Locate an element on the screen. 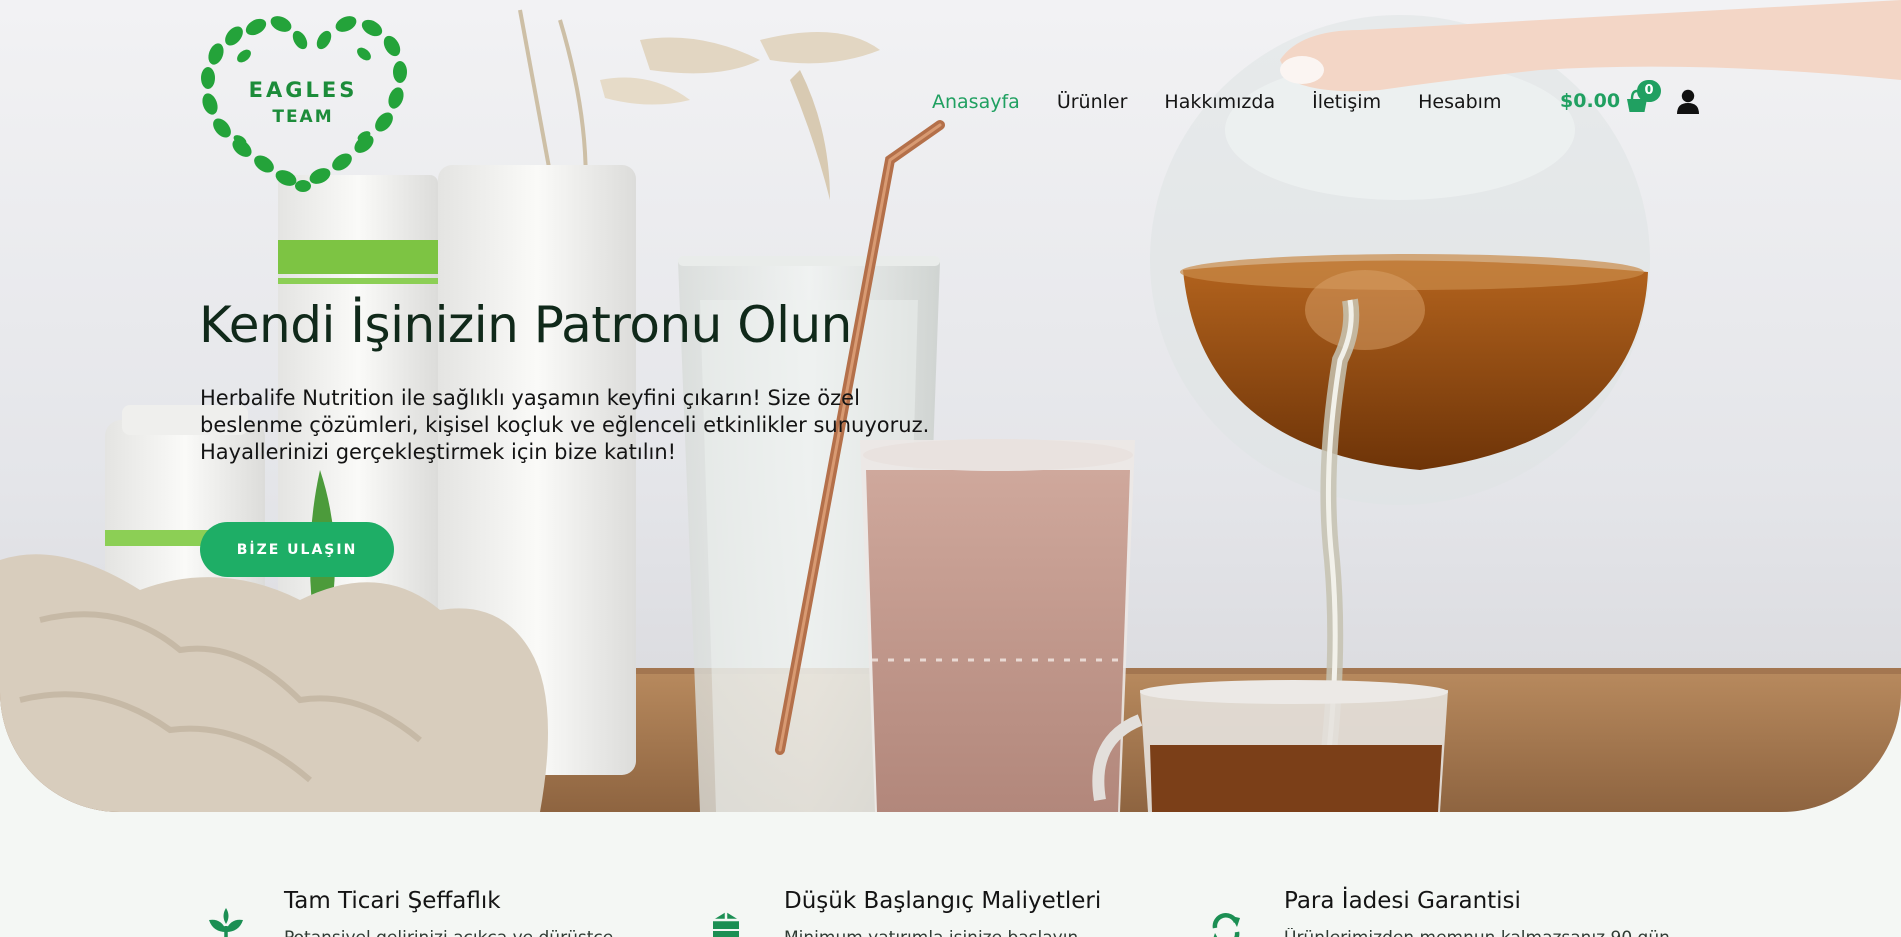 This screenshot has height=937, width=1901. cart-button: $0.00 is located at coordinates (1604, 101).